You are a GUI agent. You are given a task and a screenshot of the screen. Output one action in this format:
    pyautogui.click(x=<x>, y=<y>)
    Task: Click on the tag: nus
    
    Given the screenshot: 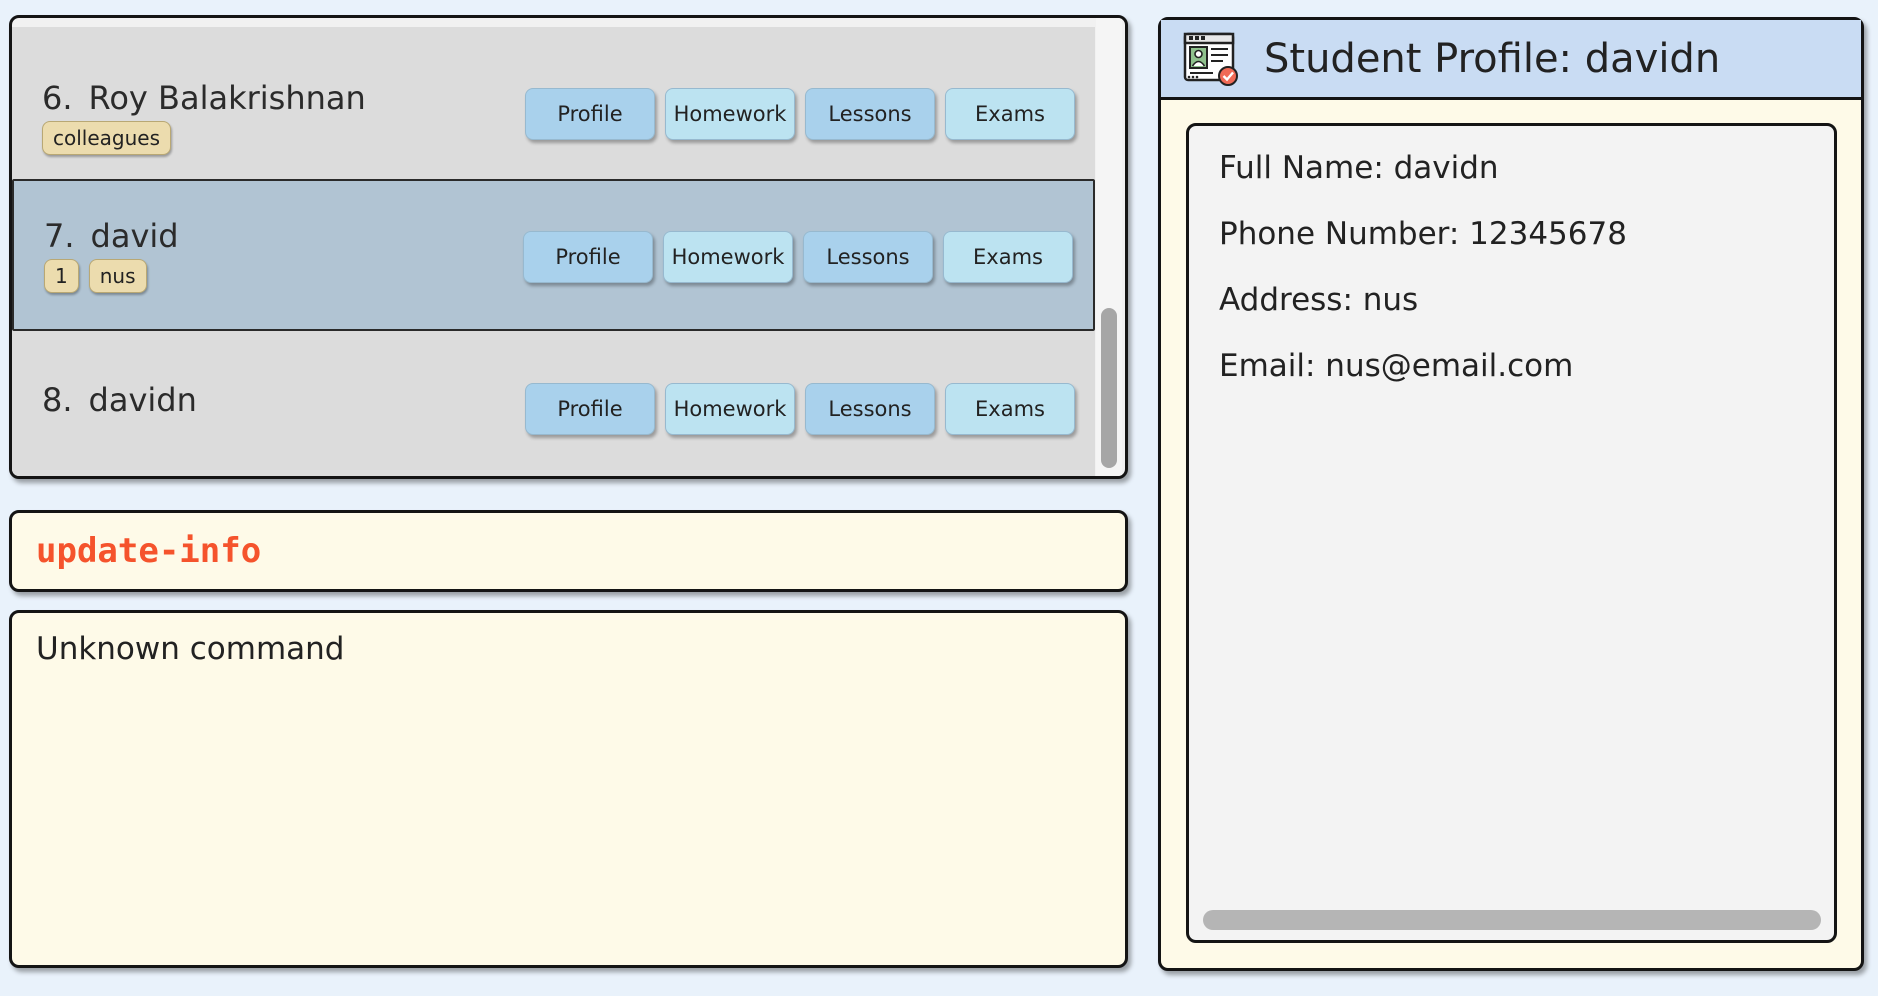 What is the action you would take?
    pyautogui.click(x=117, y=276)
    